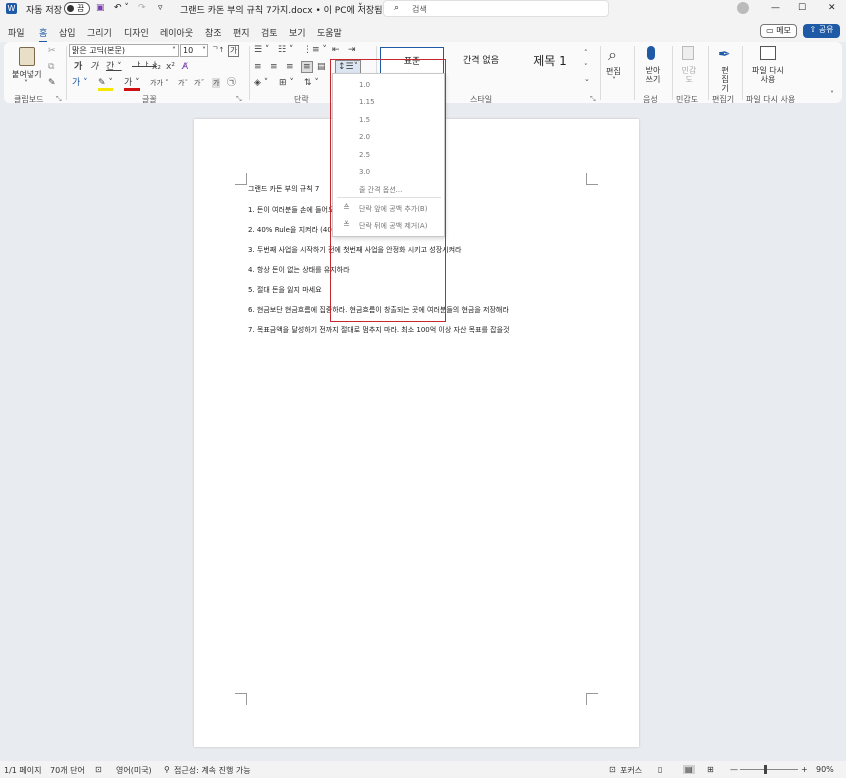 The height and width of the screenshot is (778, 846). Describe the element at coordinates (586, 53) in the screenshot. I see `style-scroll-up-icon: ˄` at that location.